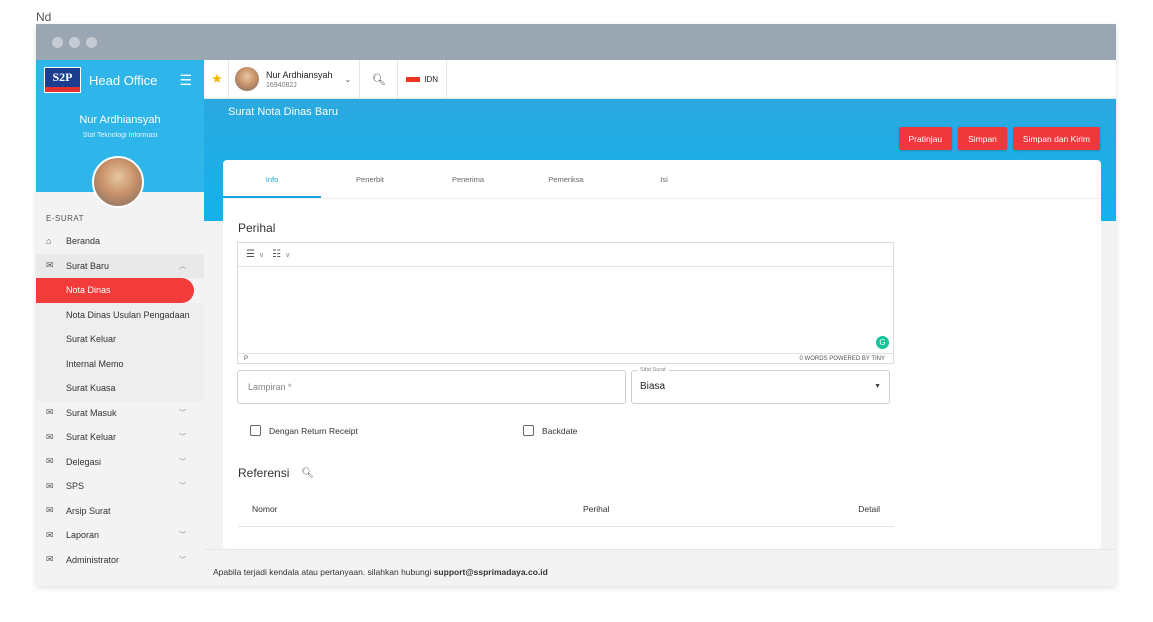 The height and width of the screenshot is (622, 1153). I want to click on sifat-surat-value: Biasa, so click(653, 386).